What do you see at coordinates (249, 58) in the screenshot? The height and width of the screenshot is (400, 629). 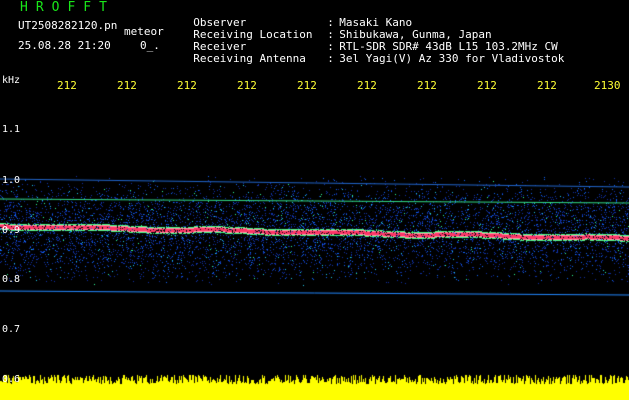 I see `info-key-antenna: Receiving Antenna` at bounding box center [249, 58].